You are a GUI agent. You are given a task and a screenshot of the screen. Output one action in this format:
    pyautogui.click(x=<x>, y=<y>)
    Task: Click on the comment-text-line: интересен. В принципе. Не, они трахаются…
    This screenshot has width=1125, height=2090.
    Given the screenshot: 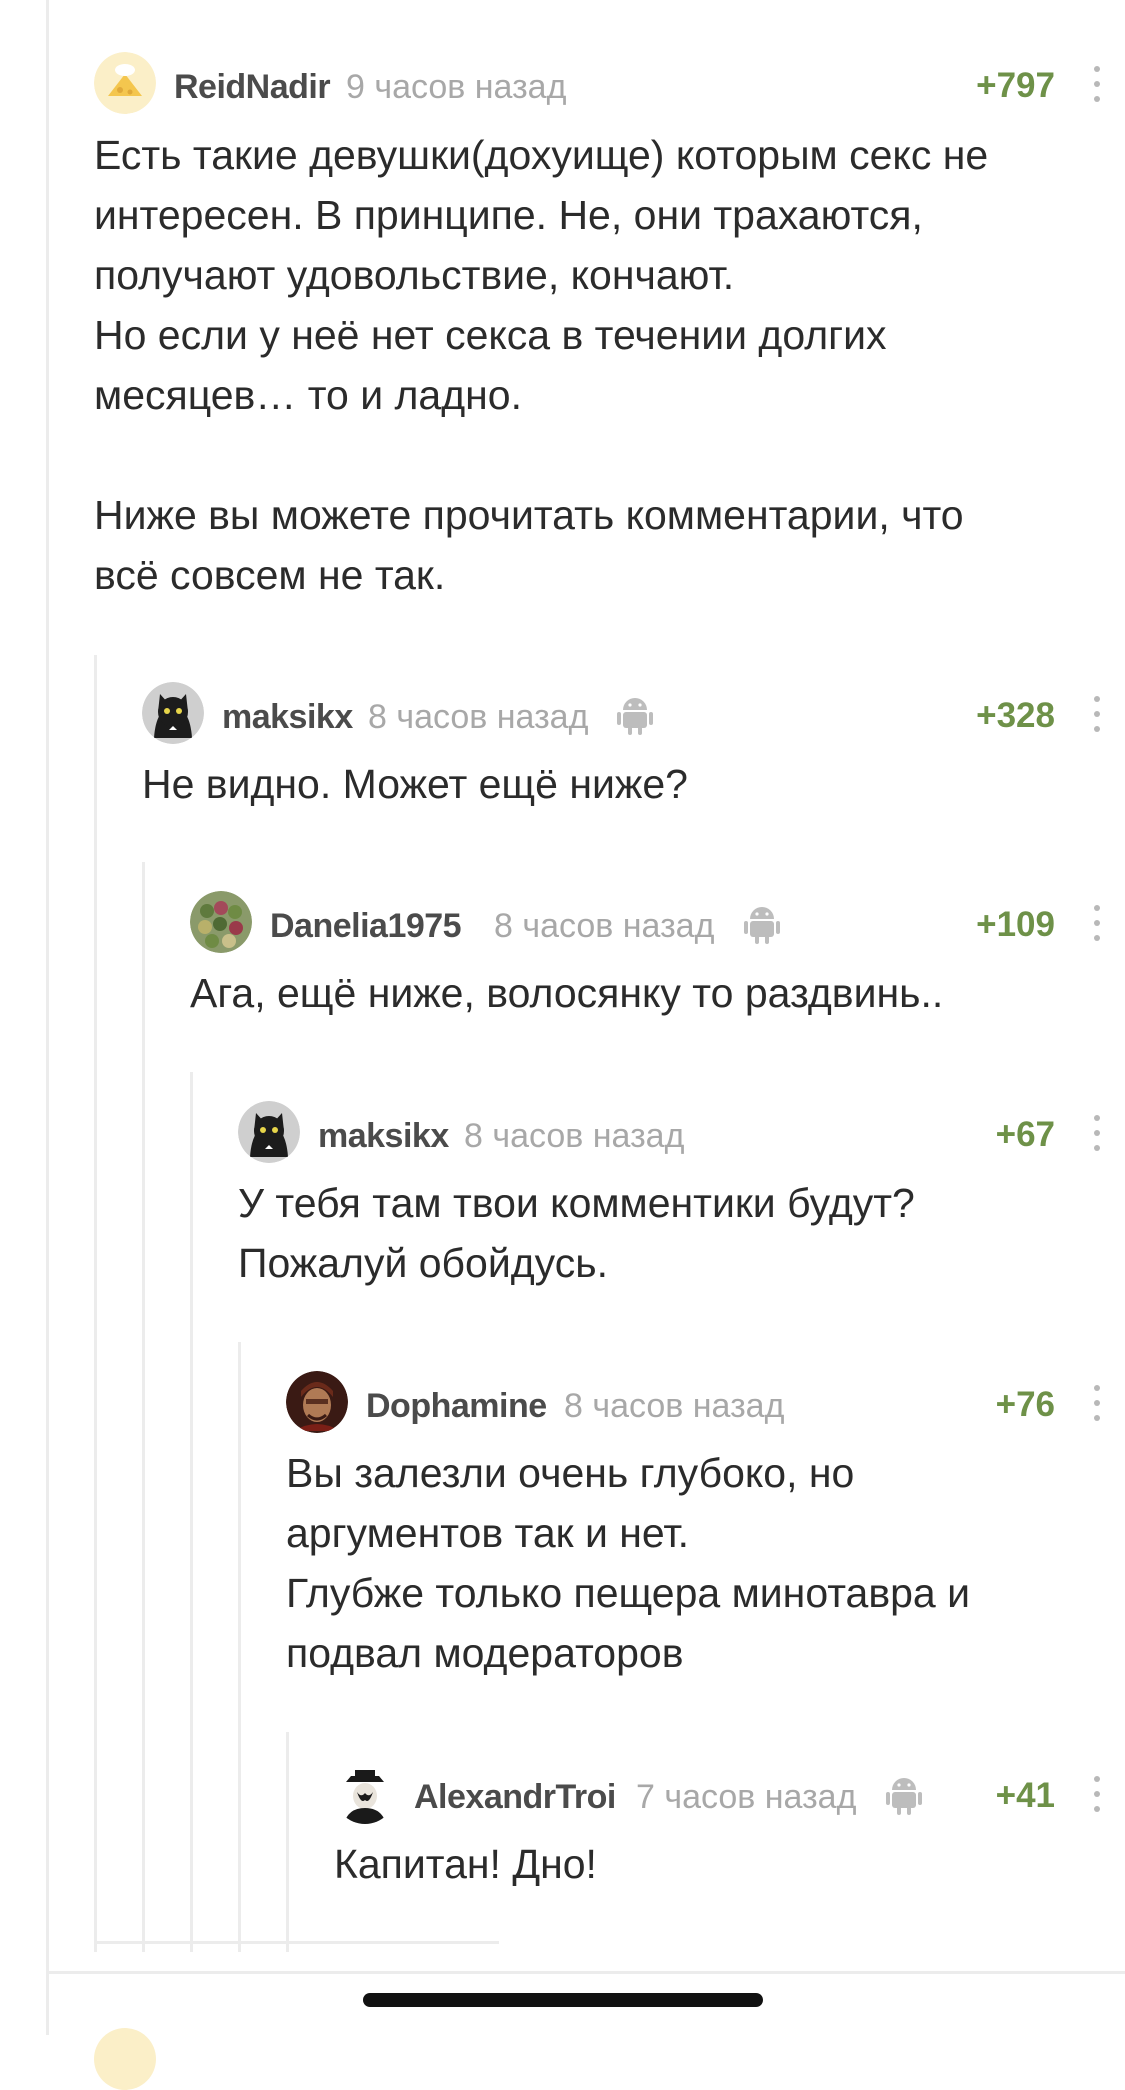 What is the action you would take?
    pyautogui.click(x=508, y=215)
    